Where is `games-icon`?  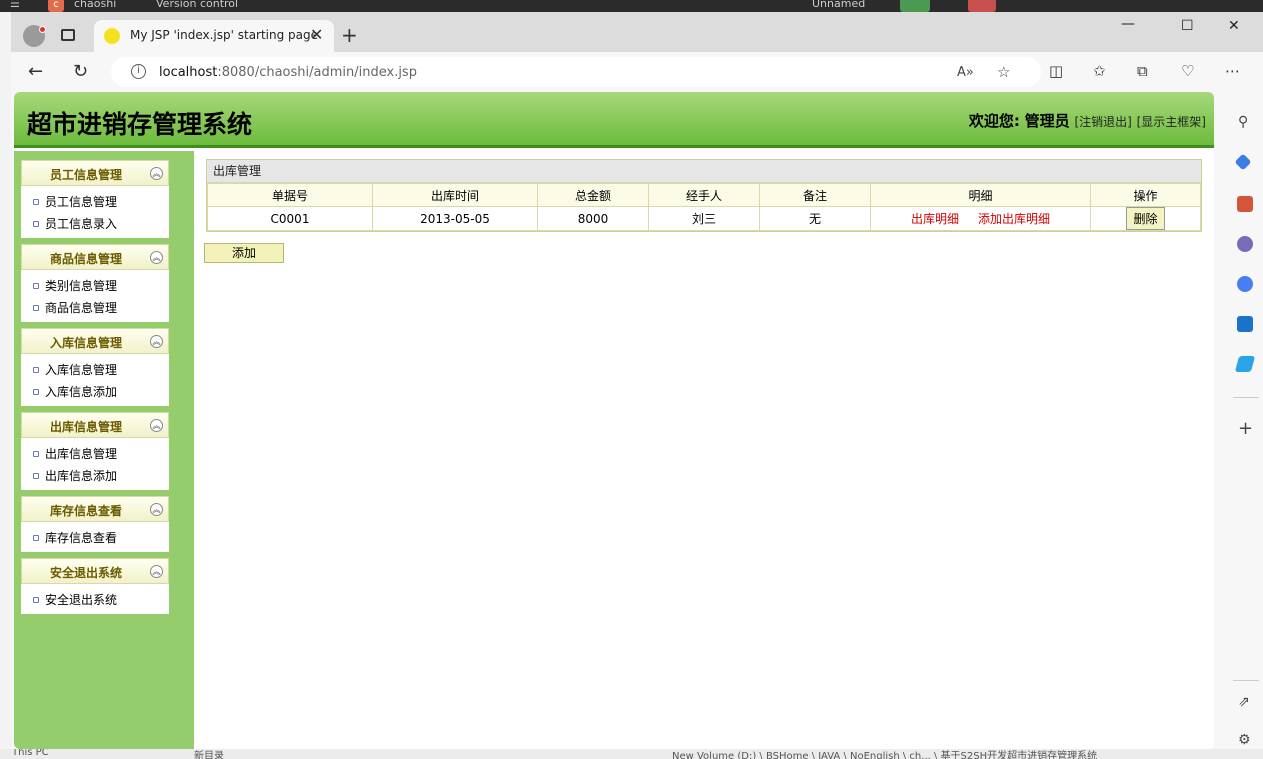
games-icon is located at coordinates (1245, 244).